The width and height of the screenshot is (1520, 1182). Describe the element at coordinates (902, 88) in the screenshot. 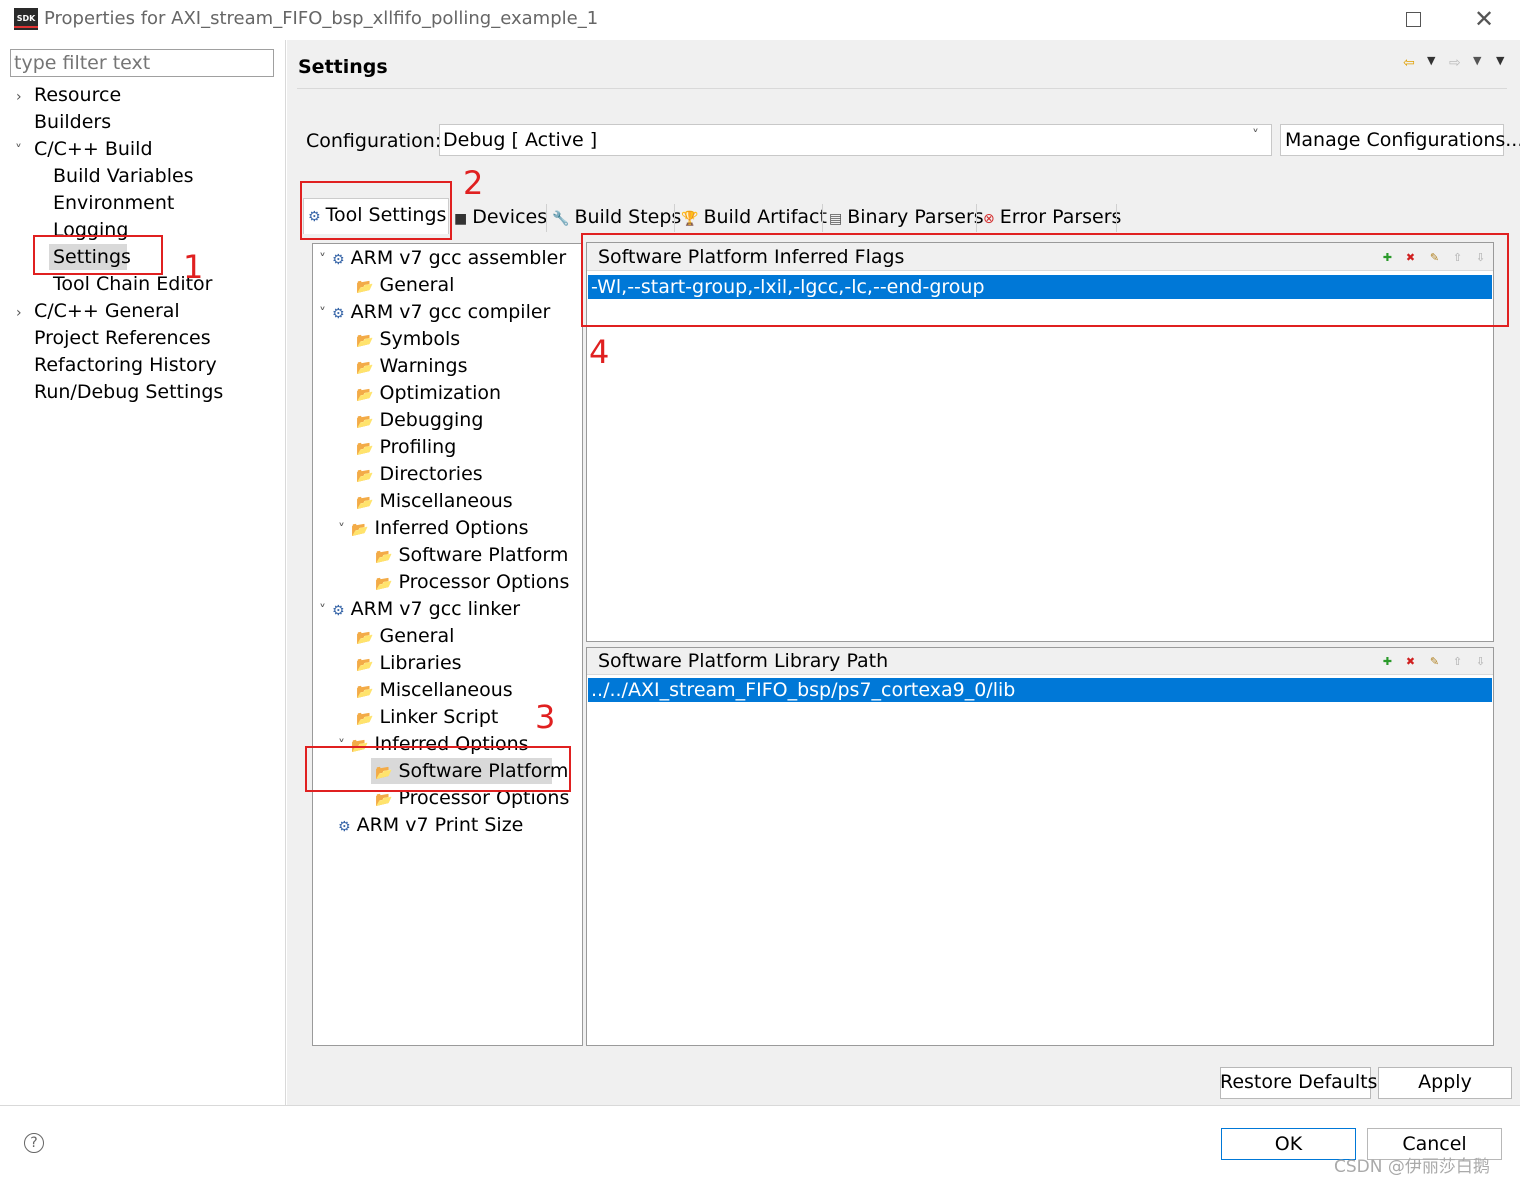

I see `header-divider` at that location.